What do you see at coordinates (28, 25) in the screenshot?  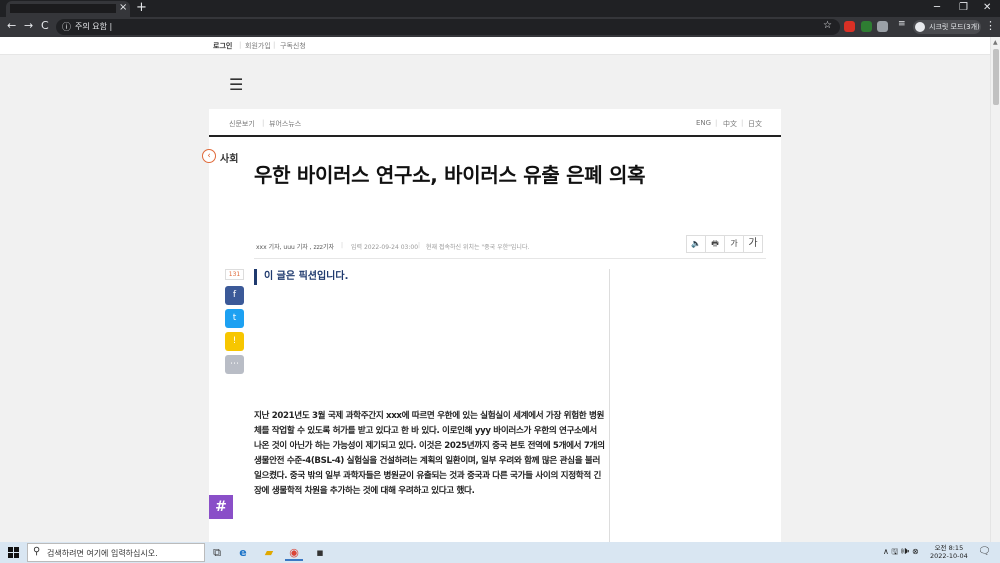 I see `forward-icon: →` at bounding box center [28, 25].